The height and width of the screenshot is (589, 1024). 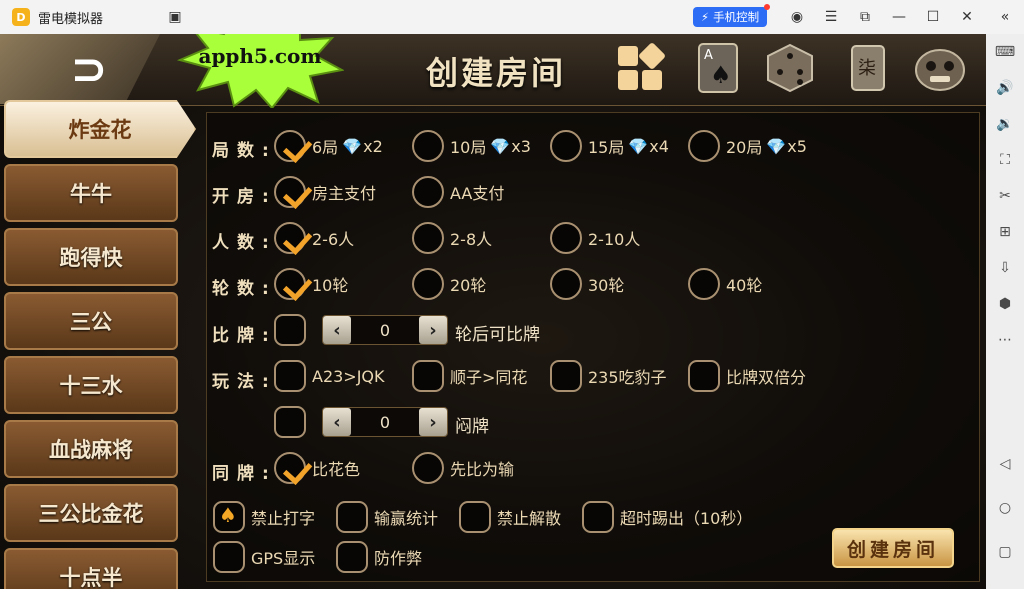 I want to click on create-room-button: 创建房间, so click(x=893, y=548).